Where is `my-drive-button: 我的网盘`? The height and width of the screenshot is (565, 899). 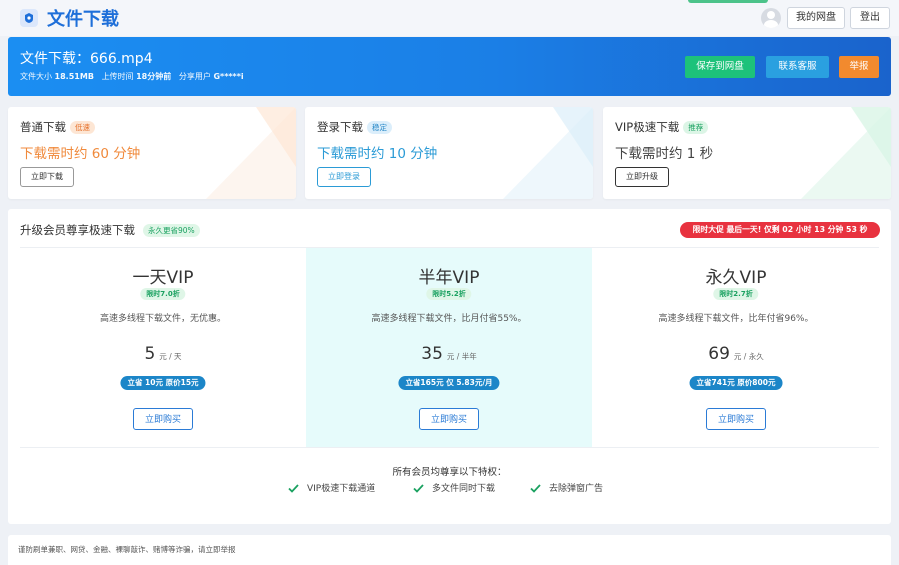
my-drive-button: 我的网盘 is located at coordinates (816, 18).